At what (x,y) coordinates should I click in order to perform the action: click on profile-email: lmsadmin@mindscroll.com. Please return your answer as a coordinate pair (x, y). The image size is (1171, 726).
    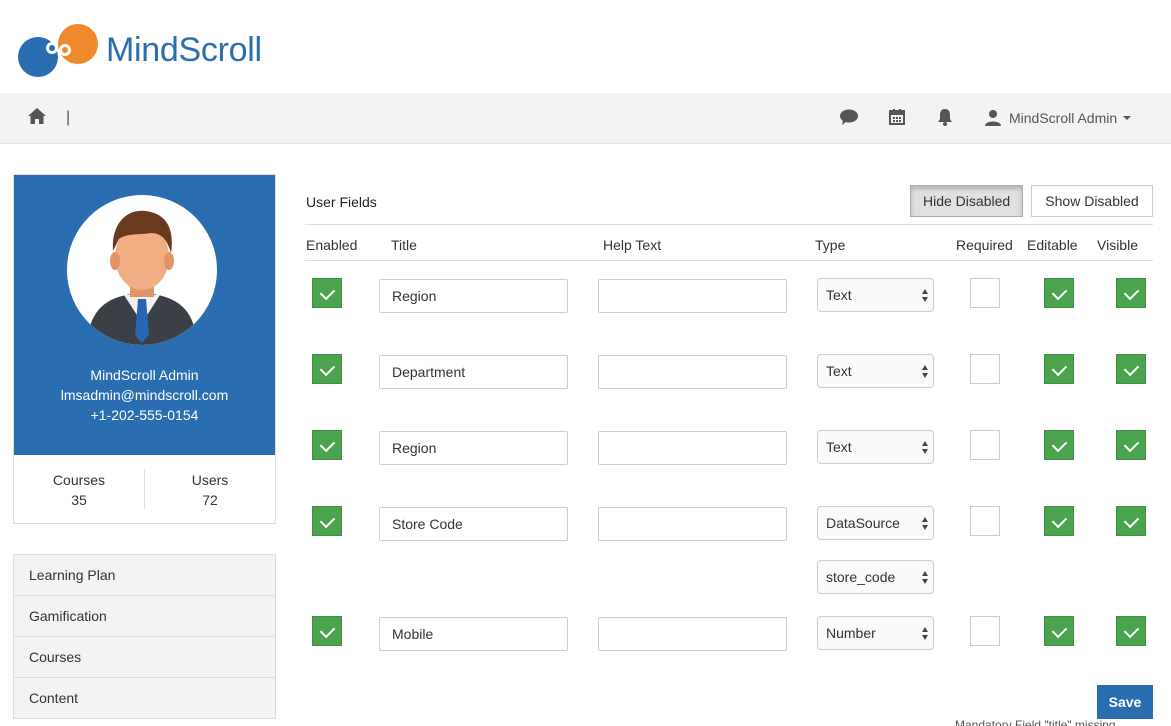
    Looking at the image, I should click on (144, 395).